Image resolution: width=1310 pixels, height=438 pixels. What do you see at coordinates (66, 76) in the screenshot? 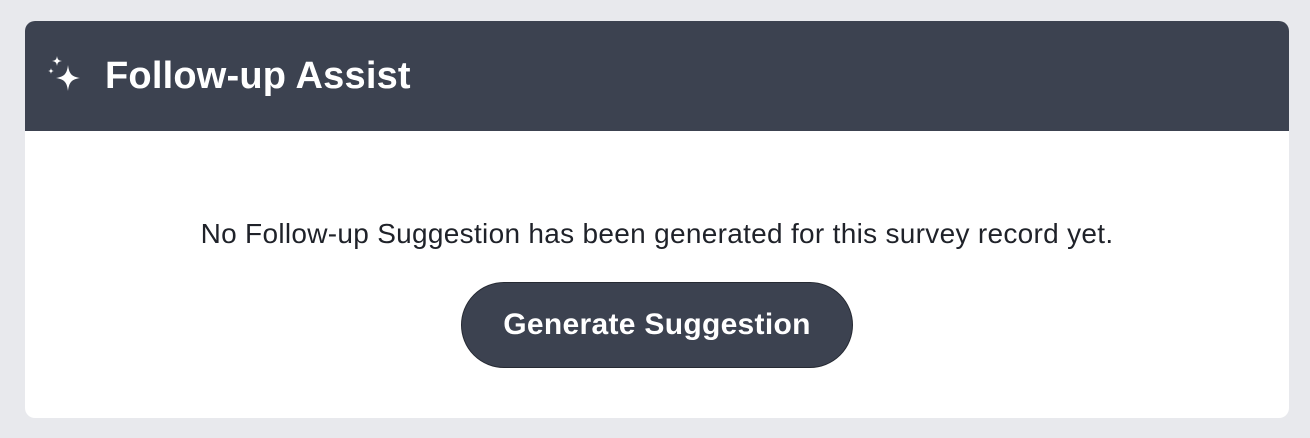
I see `sparkle-icon` at bounding box center [66, 76].